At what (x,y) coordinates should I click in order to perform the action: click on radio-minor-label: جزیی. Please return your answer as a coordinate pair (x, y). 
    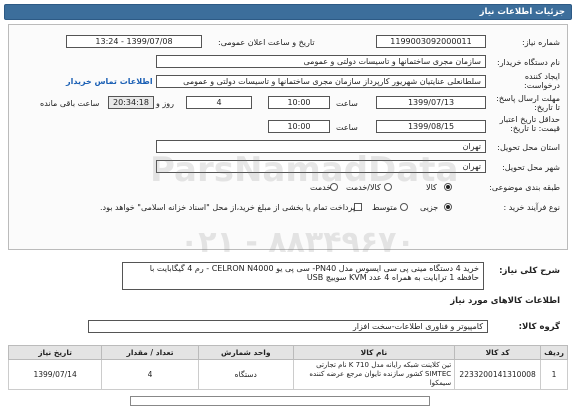
    Looking at the image, I should click on (429, 207).